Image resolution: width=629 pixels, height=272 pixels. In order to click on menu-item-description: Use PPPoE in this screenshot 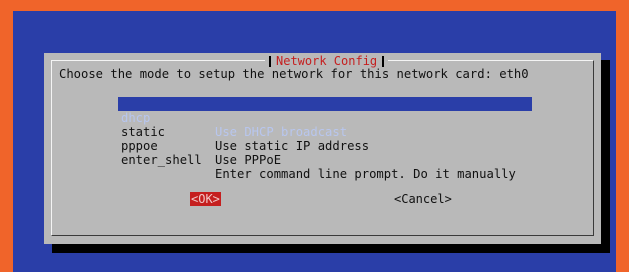, I will do `click(248, 160)`.